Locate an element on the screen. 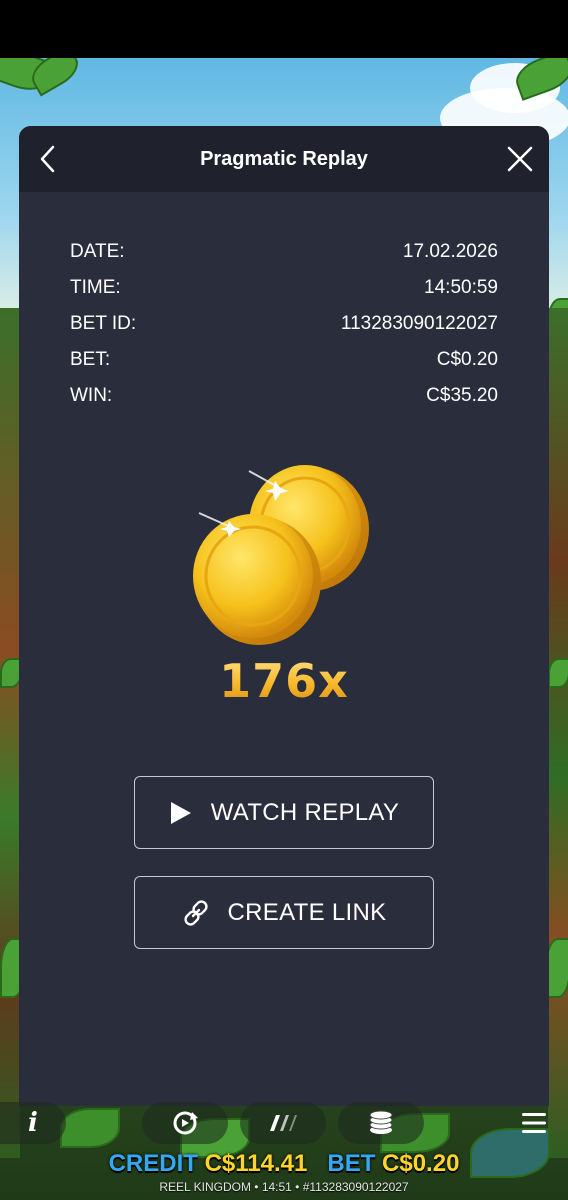 The height and width of the screenshot is (1200, 568). back-icon is located at coordinates (47, 159).